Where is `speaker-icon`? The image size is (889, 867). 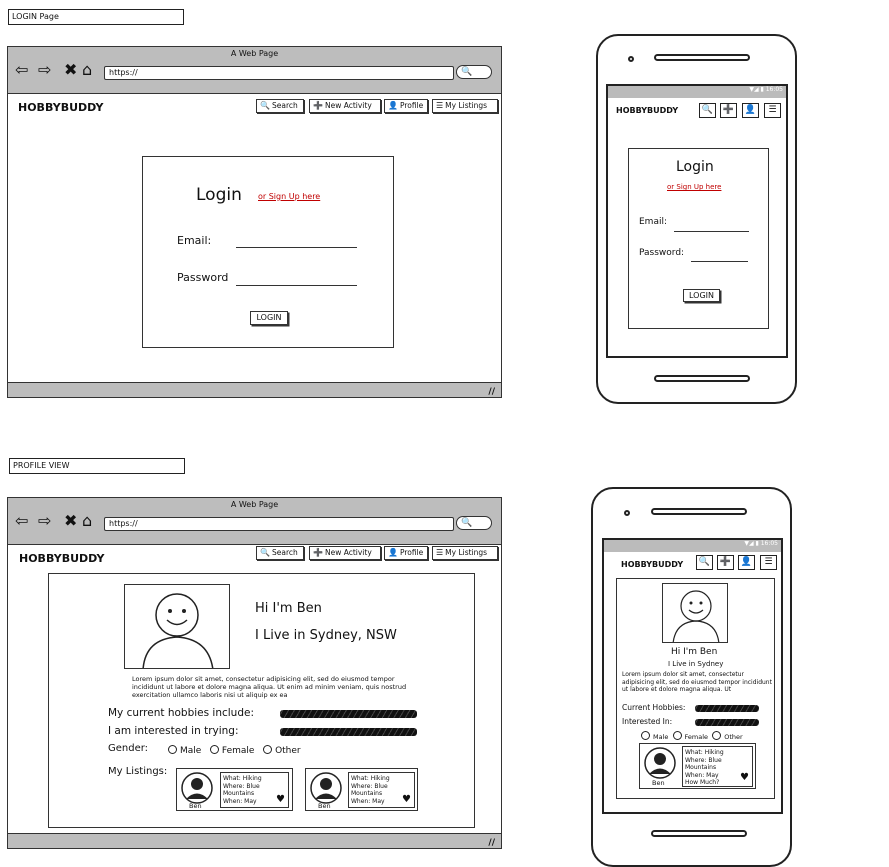
speaker-icon is located at coordinates (702, 57).